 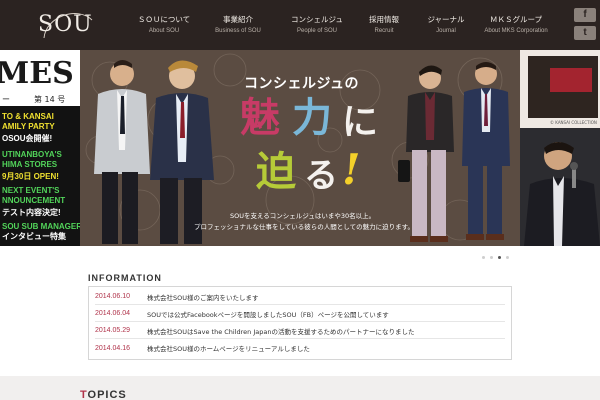 What do you see at coordinates (304, 227) in the screenshot?
I see `hero-description-2: プロフェッショナルな仕事をしている彼らの人間としての魅力に迫ります。` at bounding box center [304, 227].